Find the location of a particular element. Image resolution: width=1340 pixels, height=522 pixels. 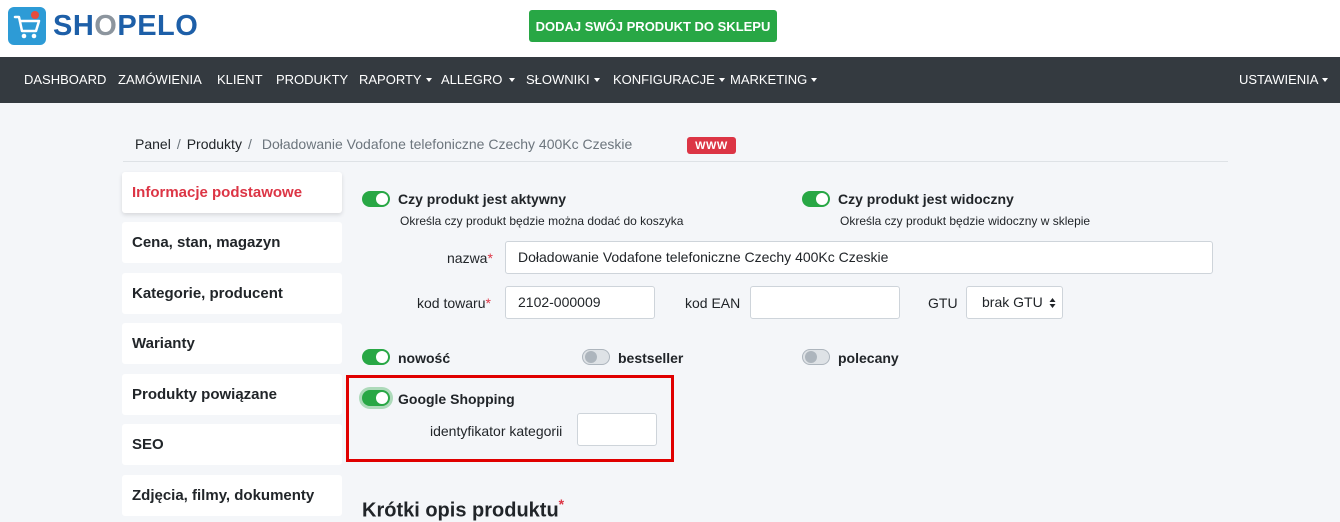

gtu-selected-value: brak GTU is located at coordinates (1012, 302).